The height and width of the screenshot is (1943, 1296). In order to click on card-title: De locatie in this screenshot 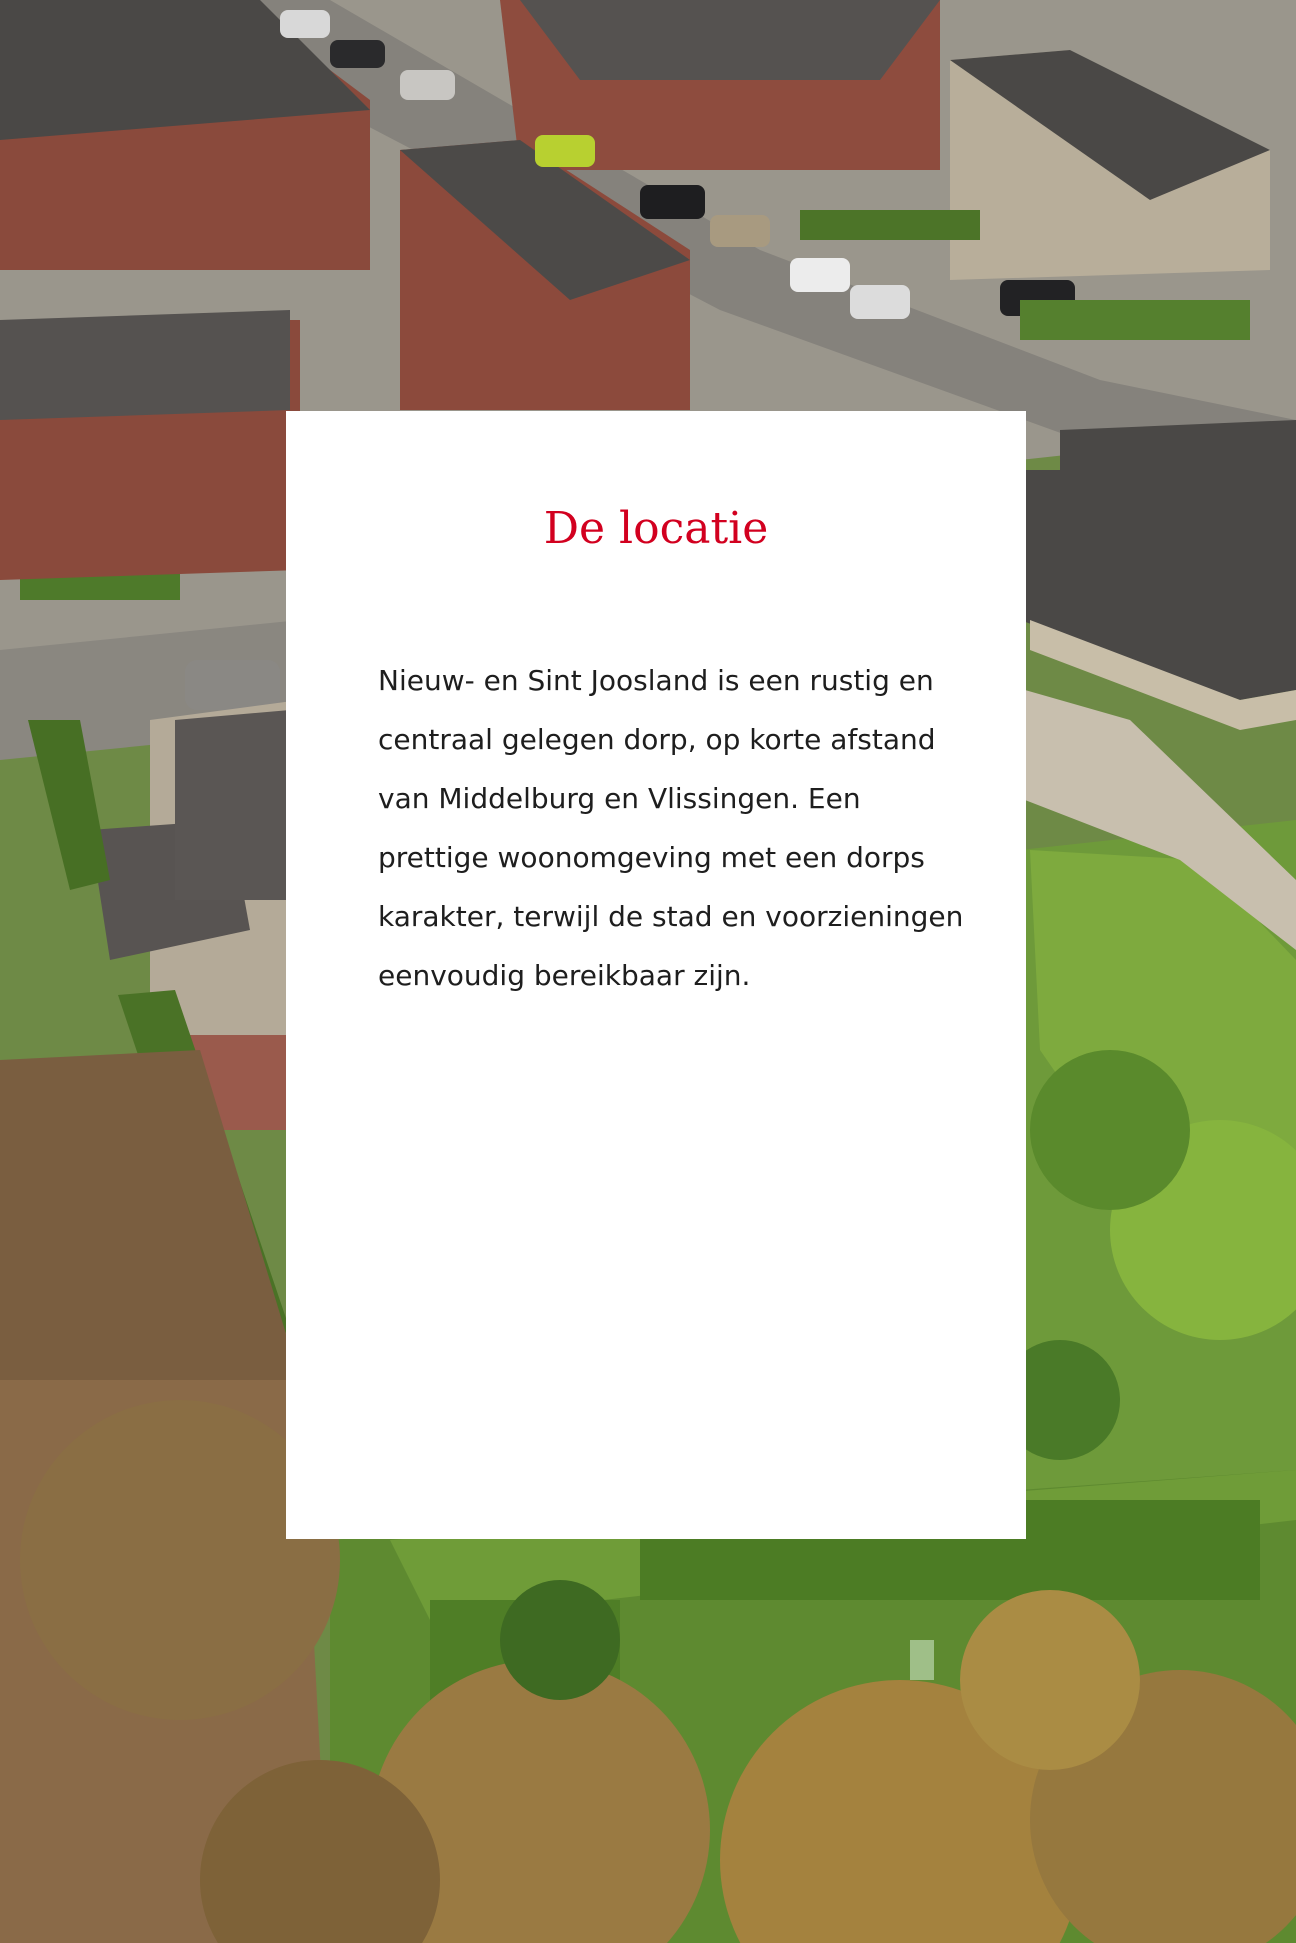, I will do `click(656, 528)`.